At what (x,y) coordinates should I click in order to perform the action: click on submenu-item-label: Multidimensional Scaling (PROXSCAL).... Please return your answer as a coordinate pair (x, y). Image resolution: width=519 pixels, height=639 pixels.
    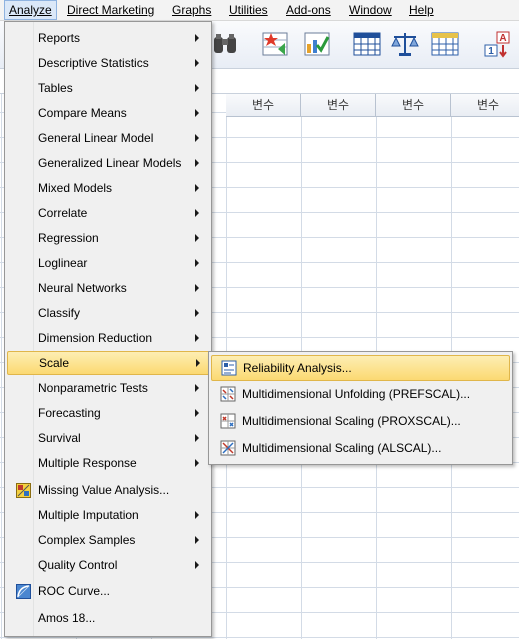
    Looking at the image, I should click on (351, 421).